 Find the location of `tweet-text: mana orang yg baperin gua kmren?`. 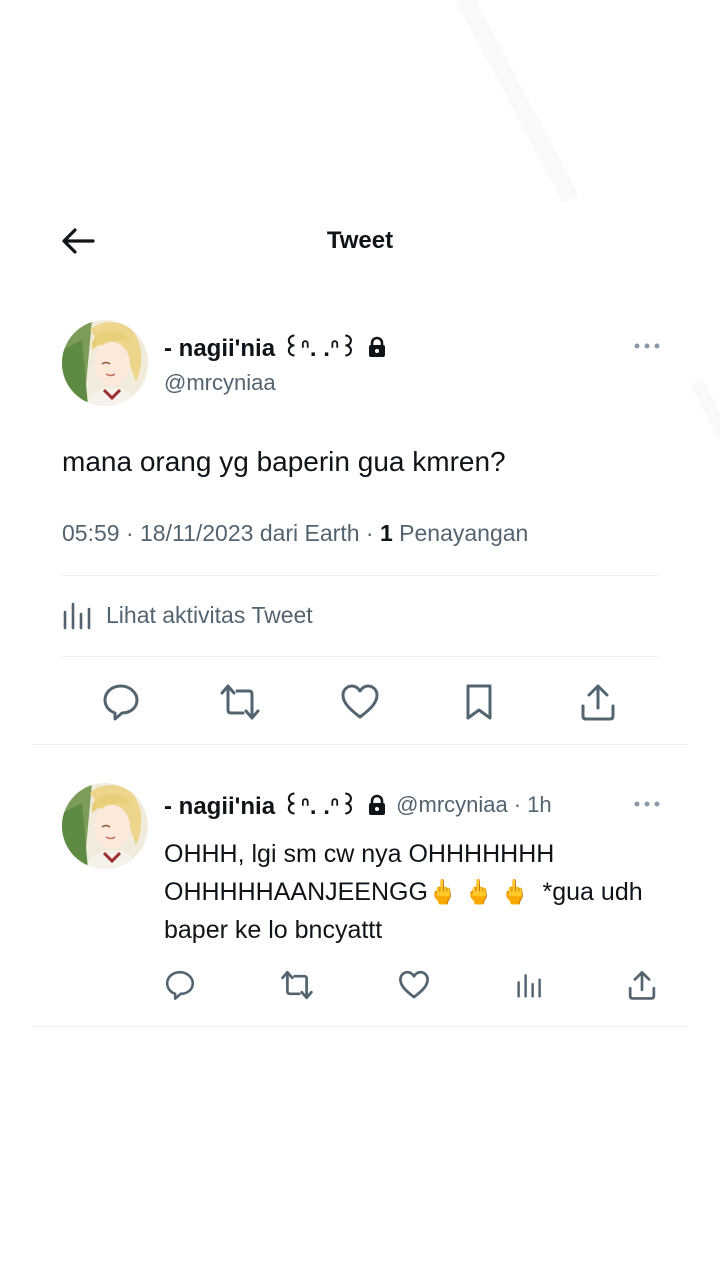

tweet-text: mana orang yg baperin gua kmren? is located at coordinates (284, 461).